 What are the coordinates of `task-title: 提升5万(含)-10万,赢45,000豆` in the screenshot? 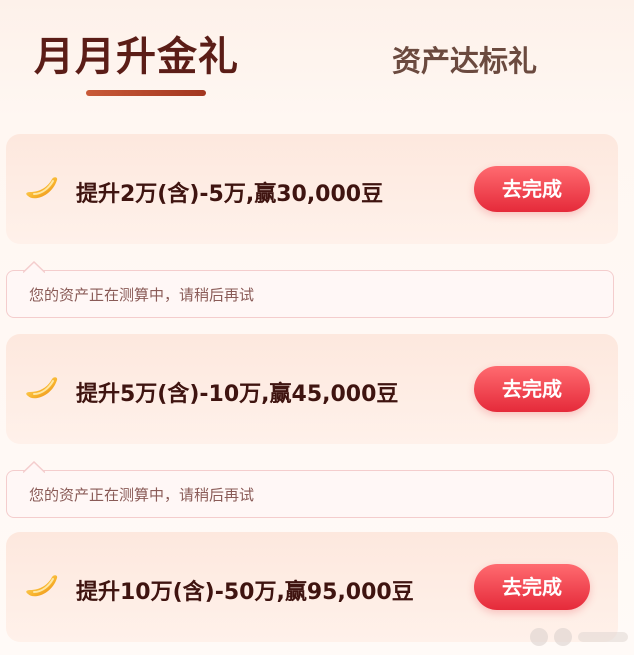 It's located at (237, 394).